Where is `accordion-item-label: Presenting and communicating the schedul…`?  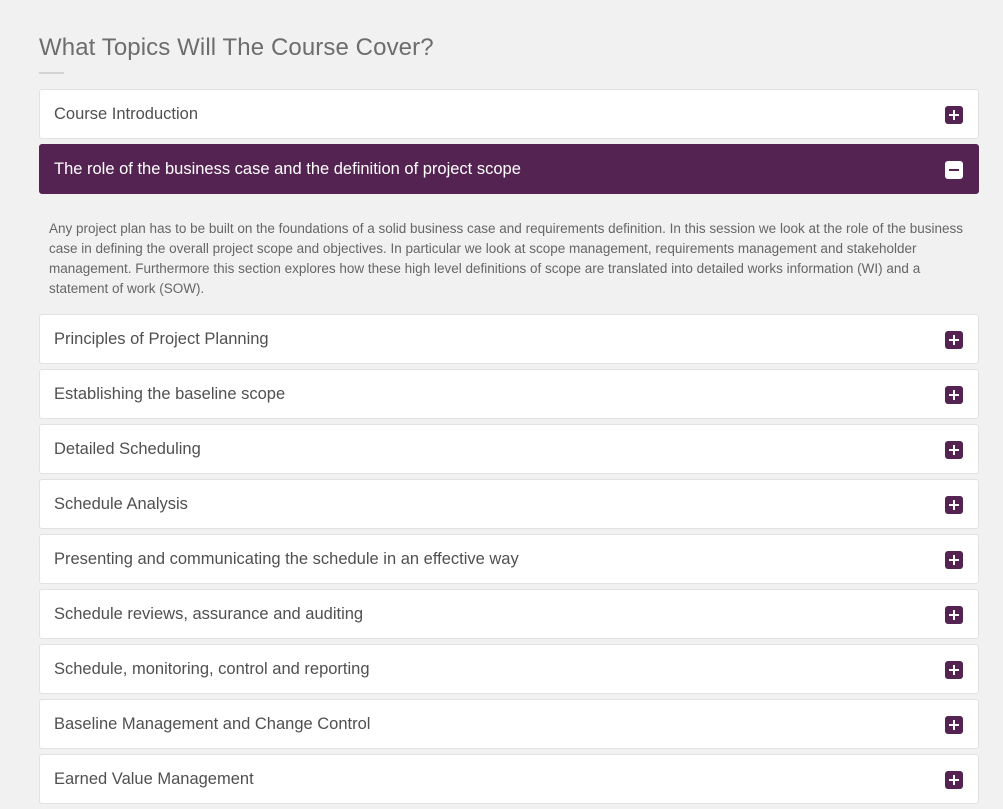 accordion-item-label: Presenting and communicating the schedul… is located at coordinates (286, 559).